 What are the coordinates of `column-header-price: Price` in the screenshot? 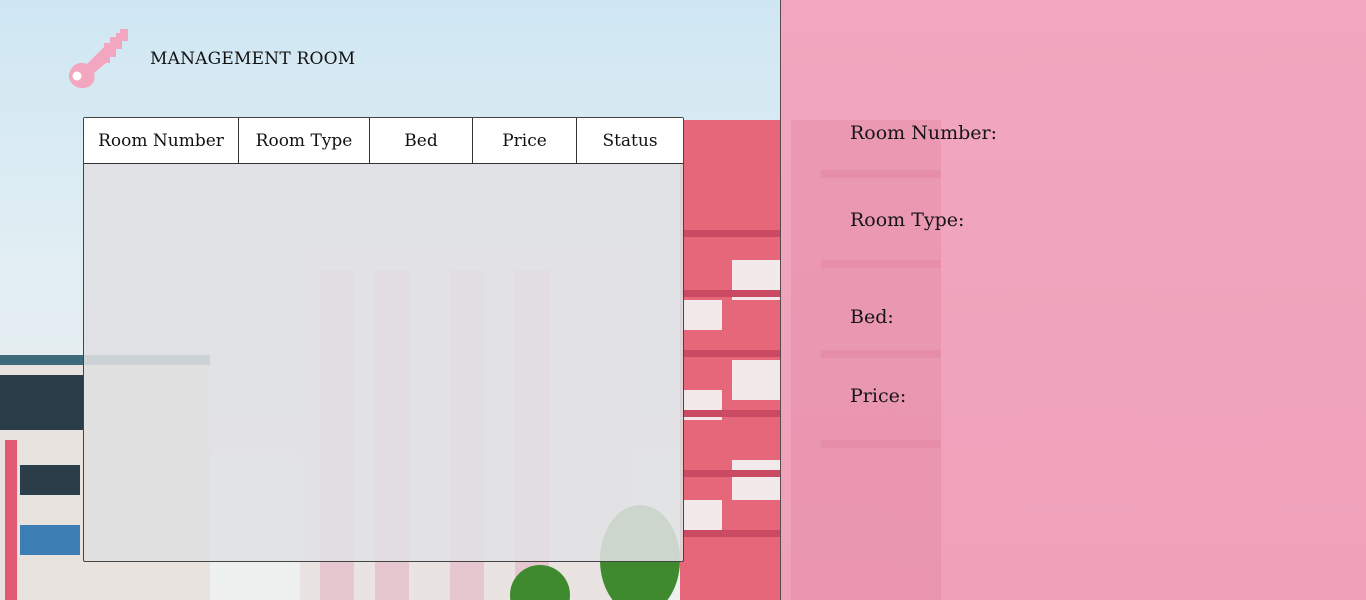 It's located at (525, 140).